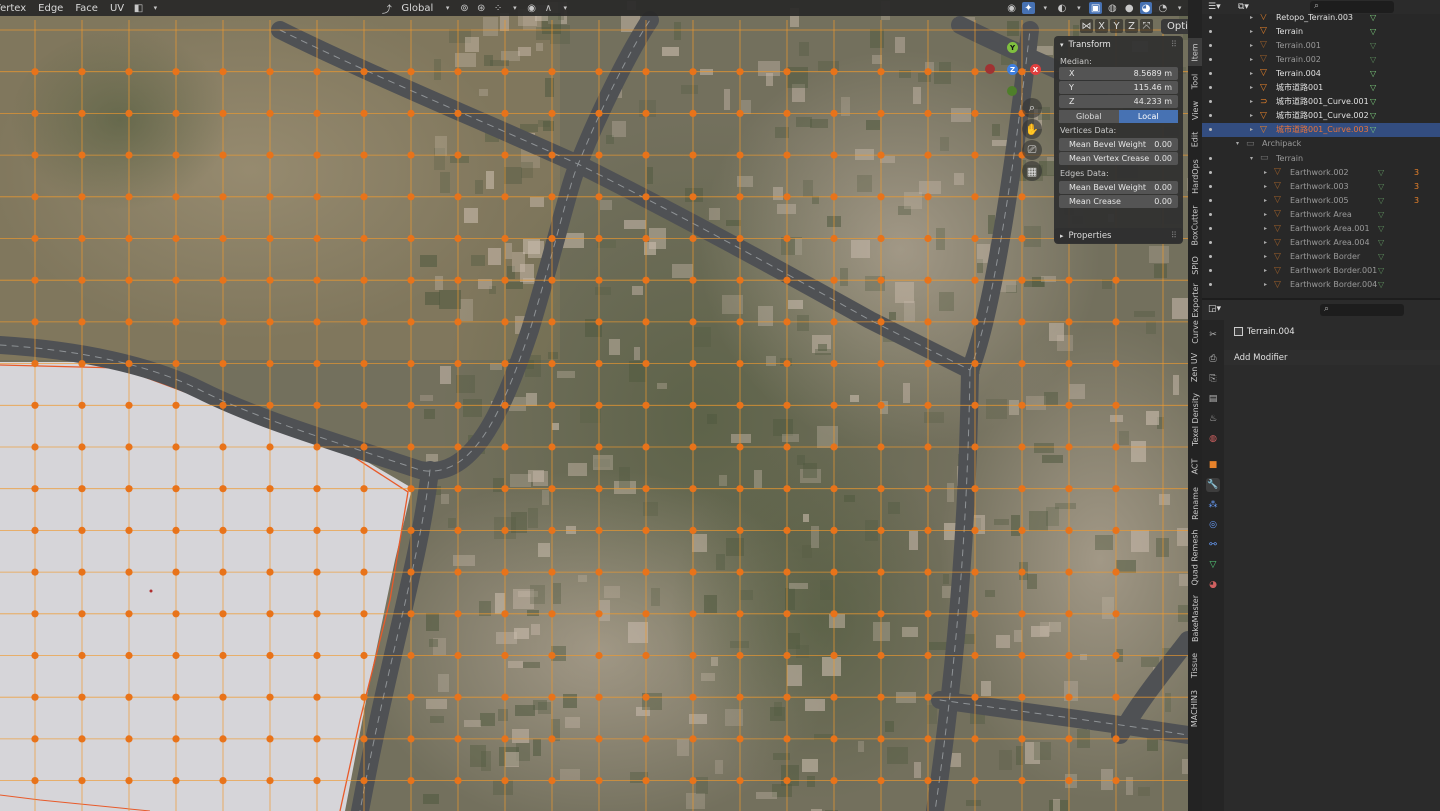 Image resolution: width=1440 pixels, height=811 pixels. What do you see at coordinates (1195, 665) in the screenshot?
I see `tab-tissue: Tissue` at bounding box center [1195, 665].